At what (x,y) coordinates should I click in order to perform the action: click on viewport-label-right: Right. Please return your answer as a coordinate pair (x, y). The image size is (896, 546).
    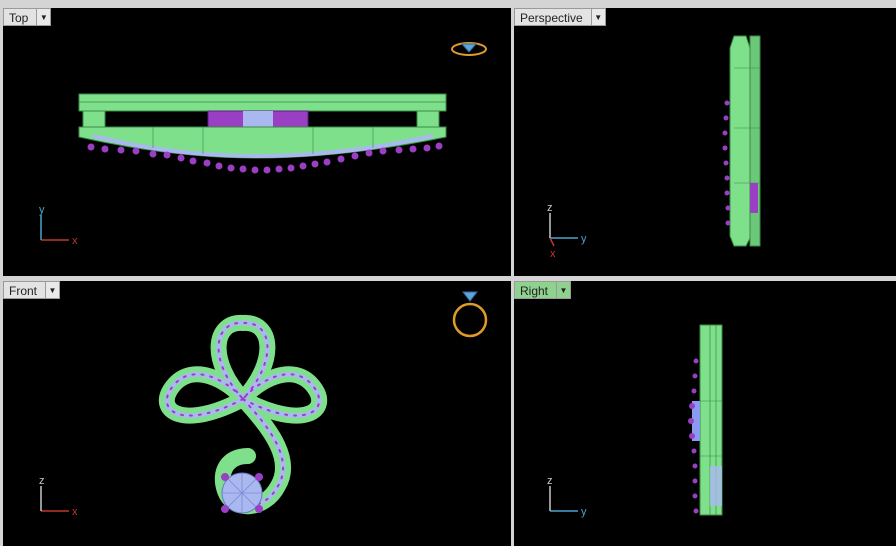
    Looking at the image, I should click on (534, 291).